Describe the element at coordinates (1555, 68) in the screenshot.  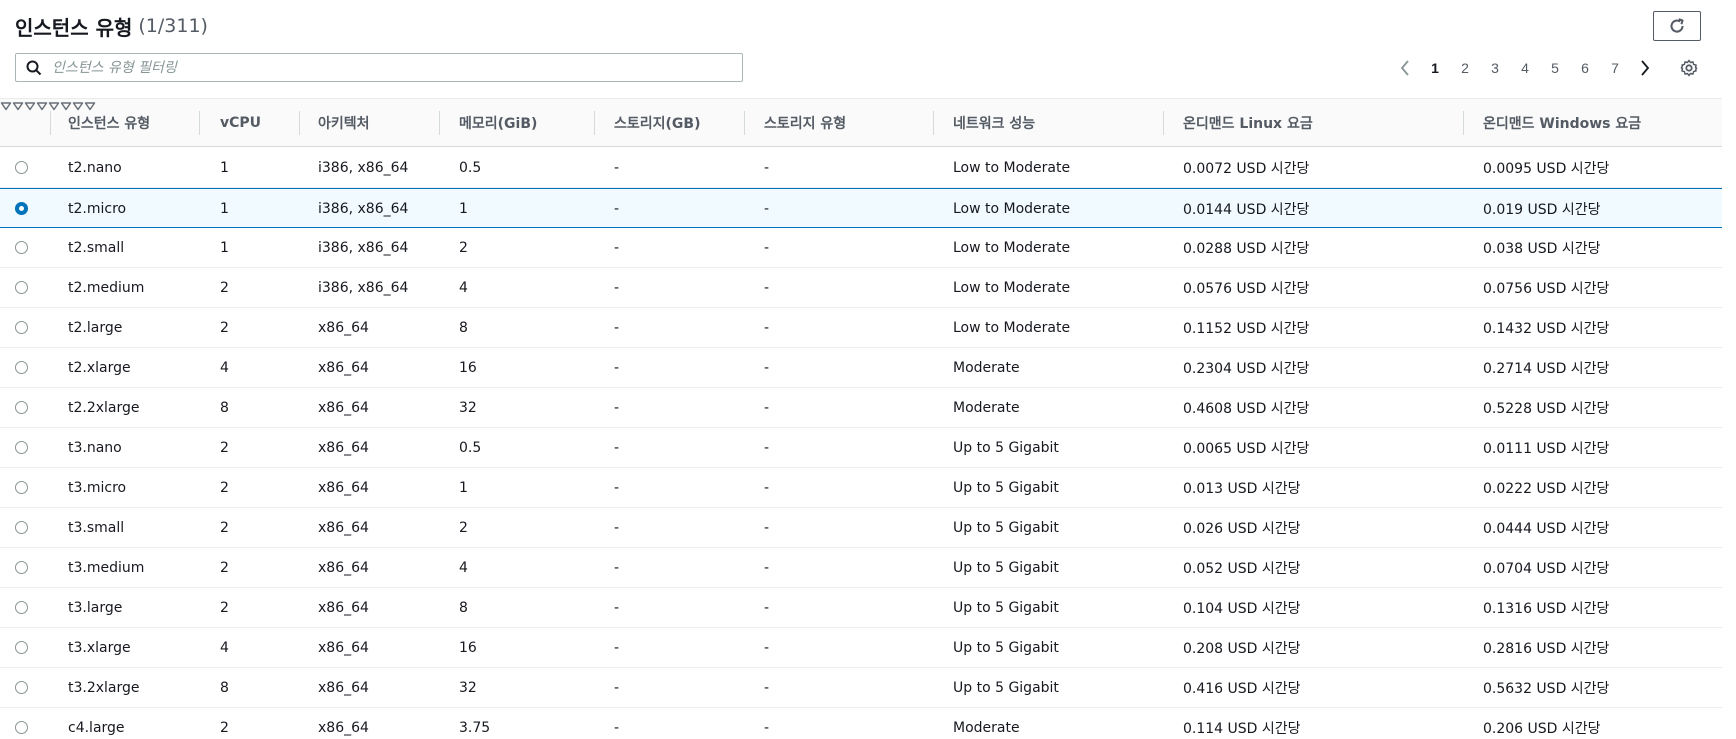
I see `page-number-5: 5` at that location.